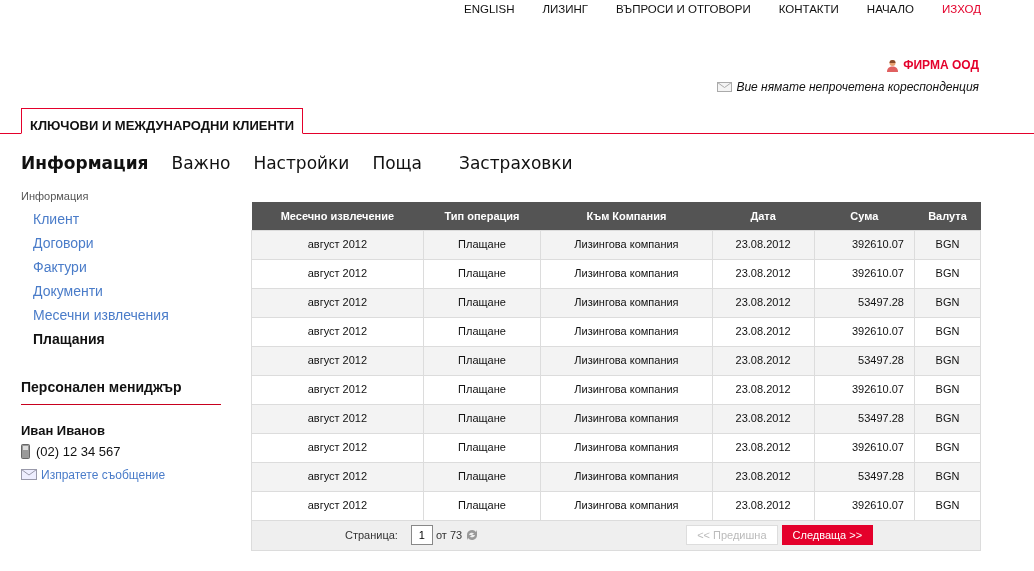  Describe the element at coordinates (25, 452) in the screenshot. I see `phone-icon` at that location.